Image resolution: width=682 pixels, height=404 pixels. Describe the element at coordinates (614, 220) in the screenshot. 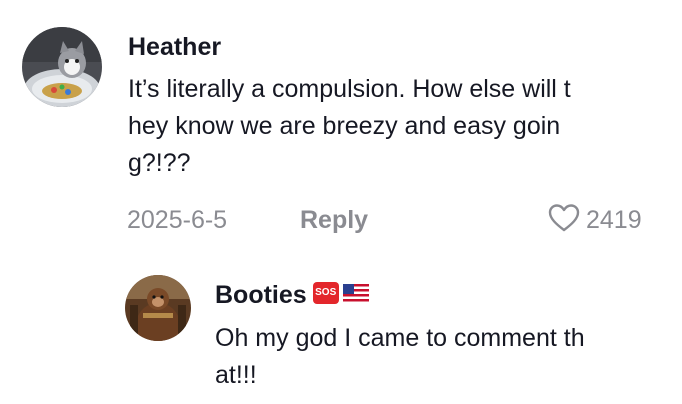

I see `like-count: 2419` at that location.